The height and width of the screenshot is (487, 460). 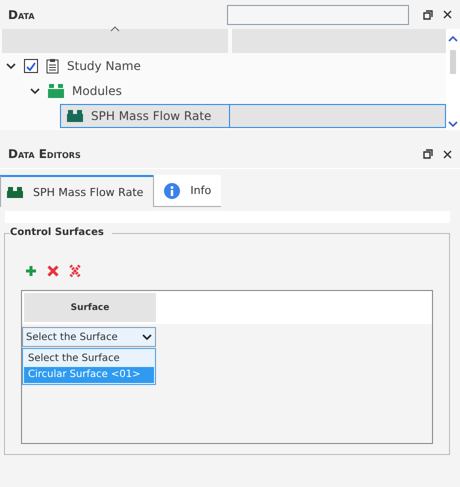 What do you see at coordinates (151, 116) in the screenshot?
I see `tree-item-label: SPH Mass Flow Rate` at bounding box center [151, 116].